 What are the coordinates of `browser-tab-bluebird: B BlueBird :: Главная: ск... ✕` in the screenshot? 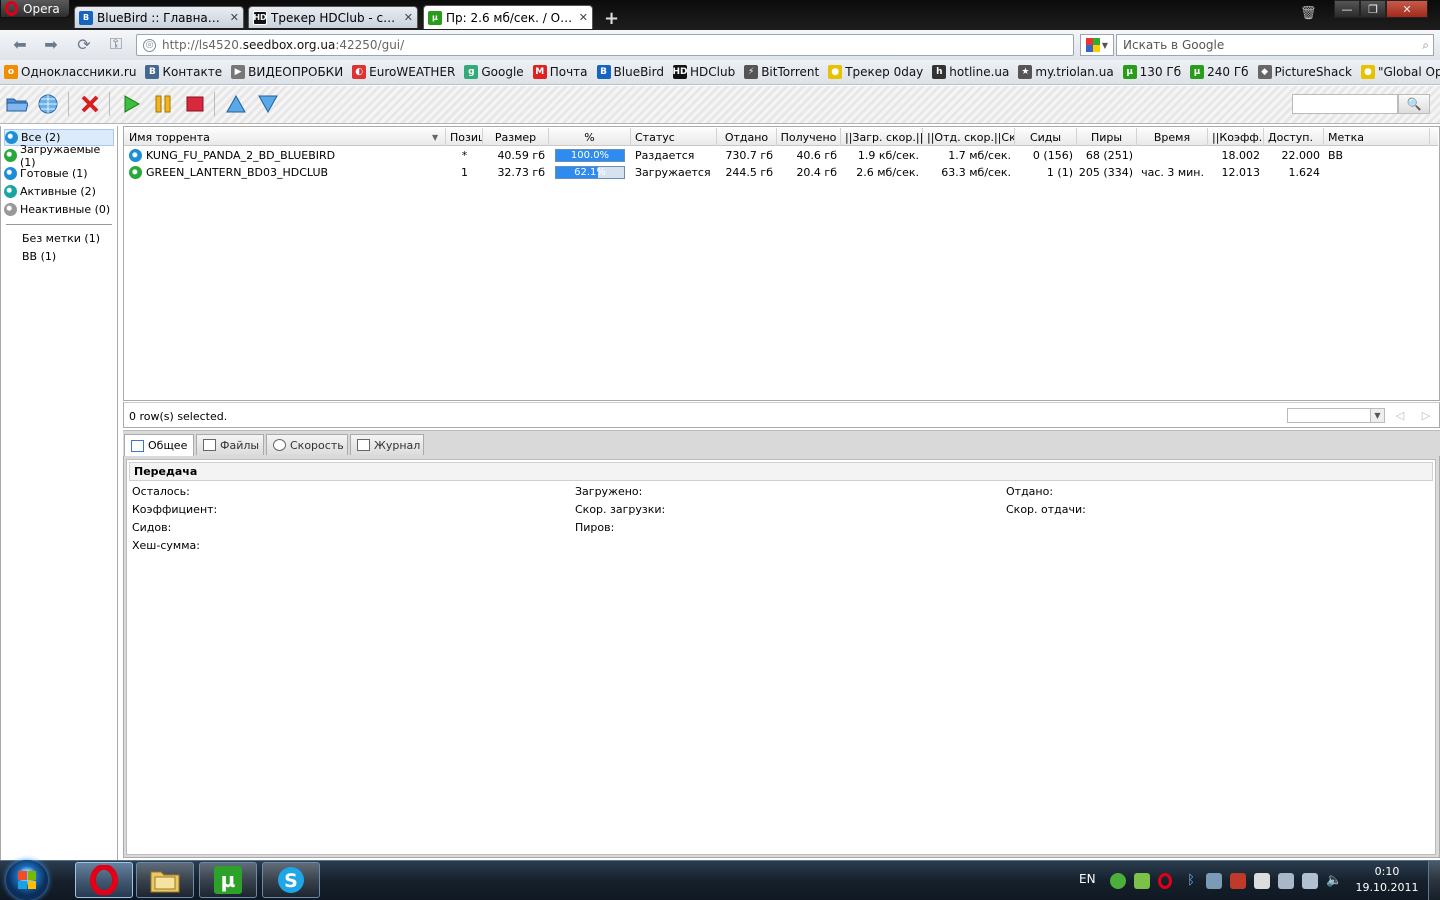 It's located at (159, 17).